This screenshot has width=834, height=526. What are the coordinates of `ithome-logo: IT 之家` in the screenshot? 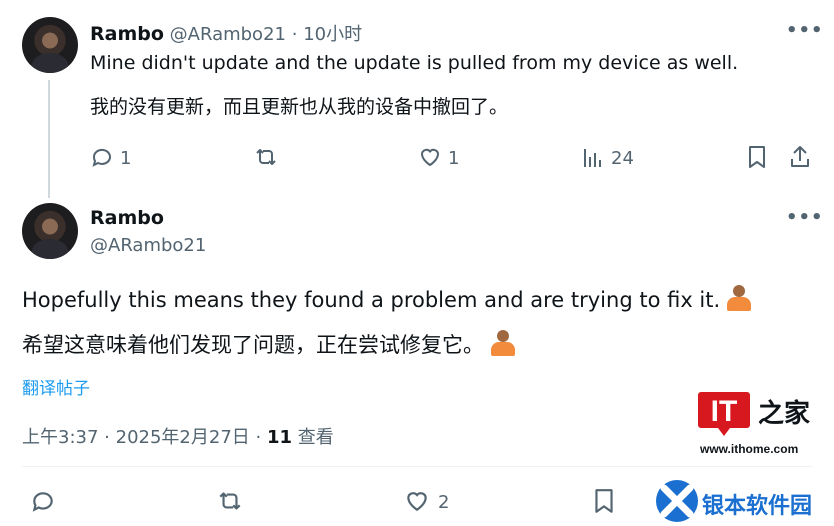 It's located at (754, 414).